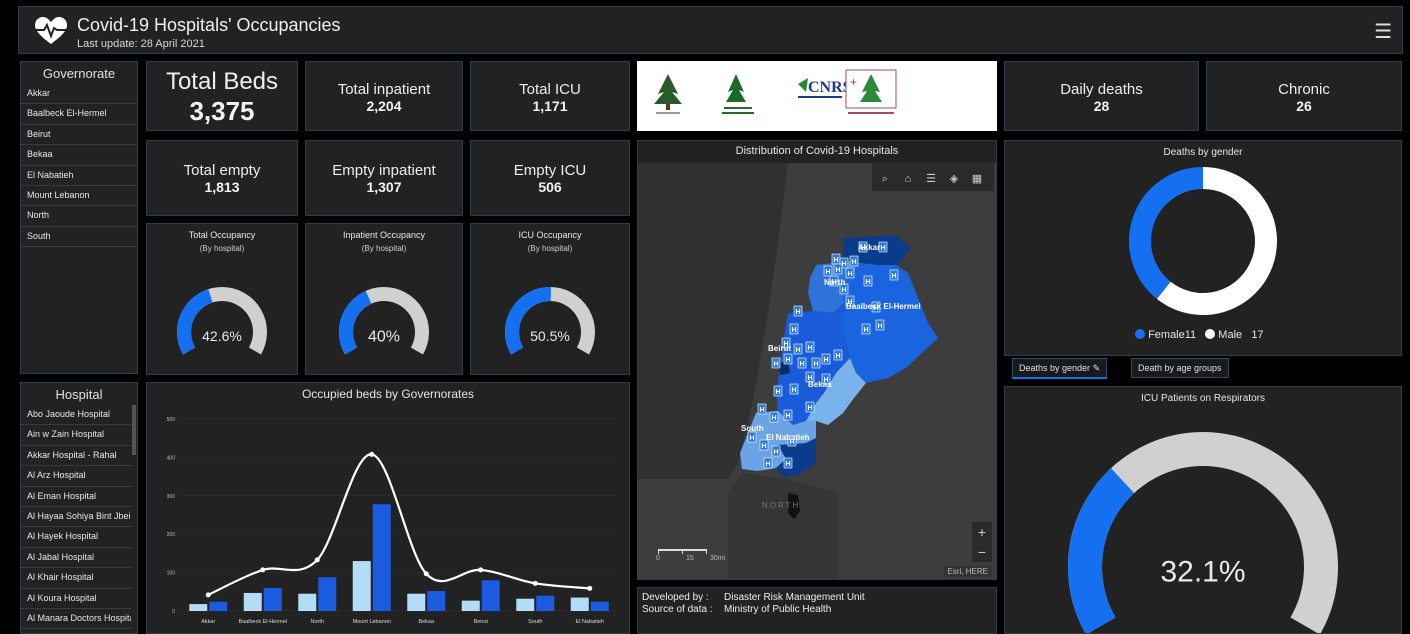 This screenshot has height=634, width=1410. I want to click on list-item: Bekaa, so click(79, 155).